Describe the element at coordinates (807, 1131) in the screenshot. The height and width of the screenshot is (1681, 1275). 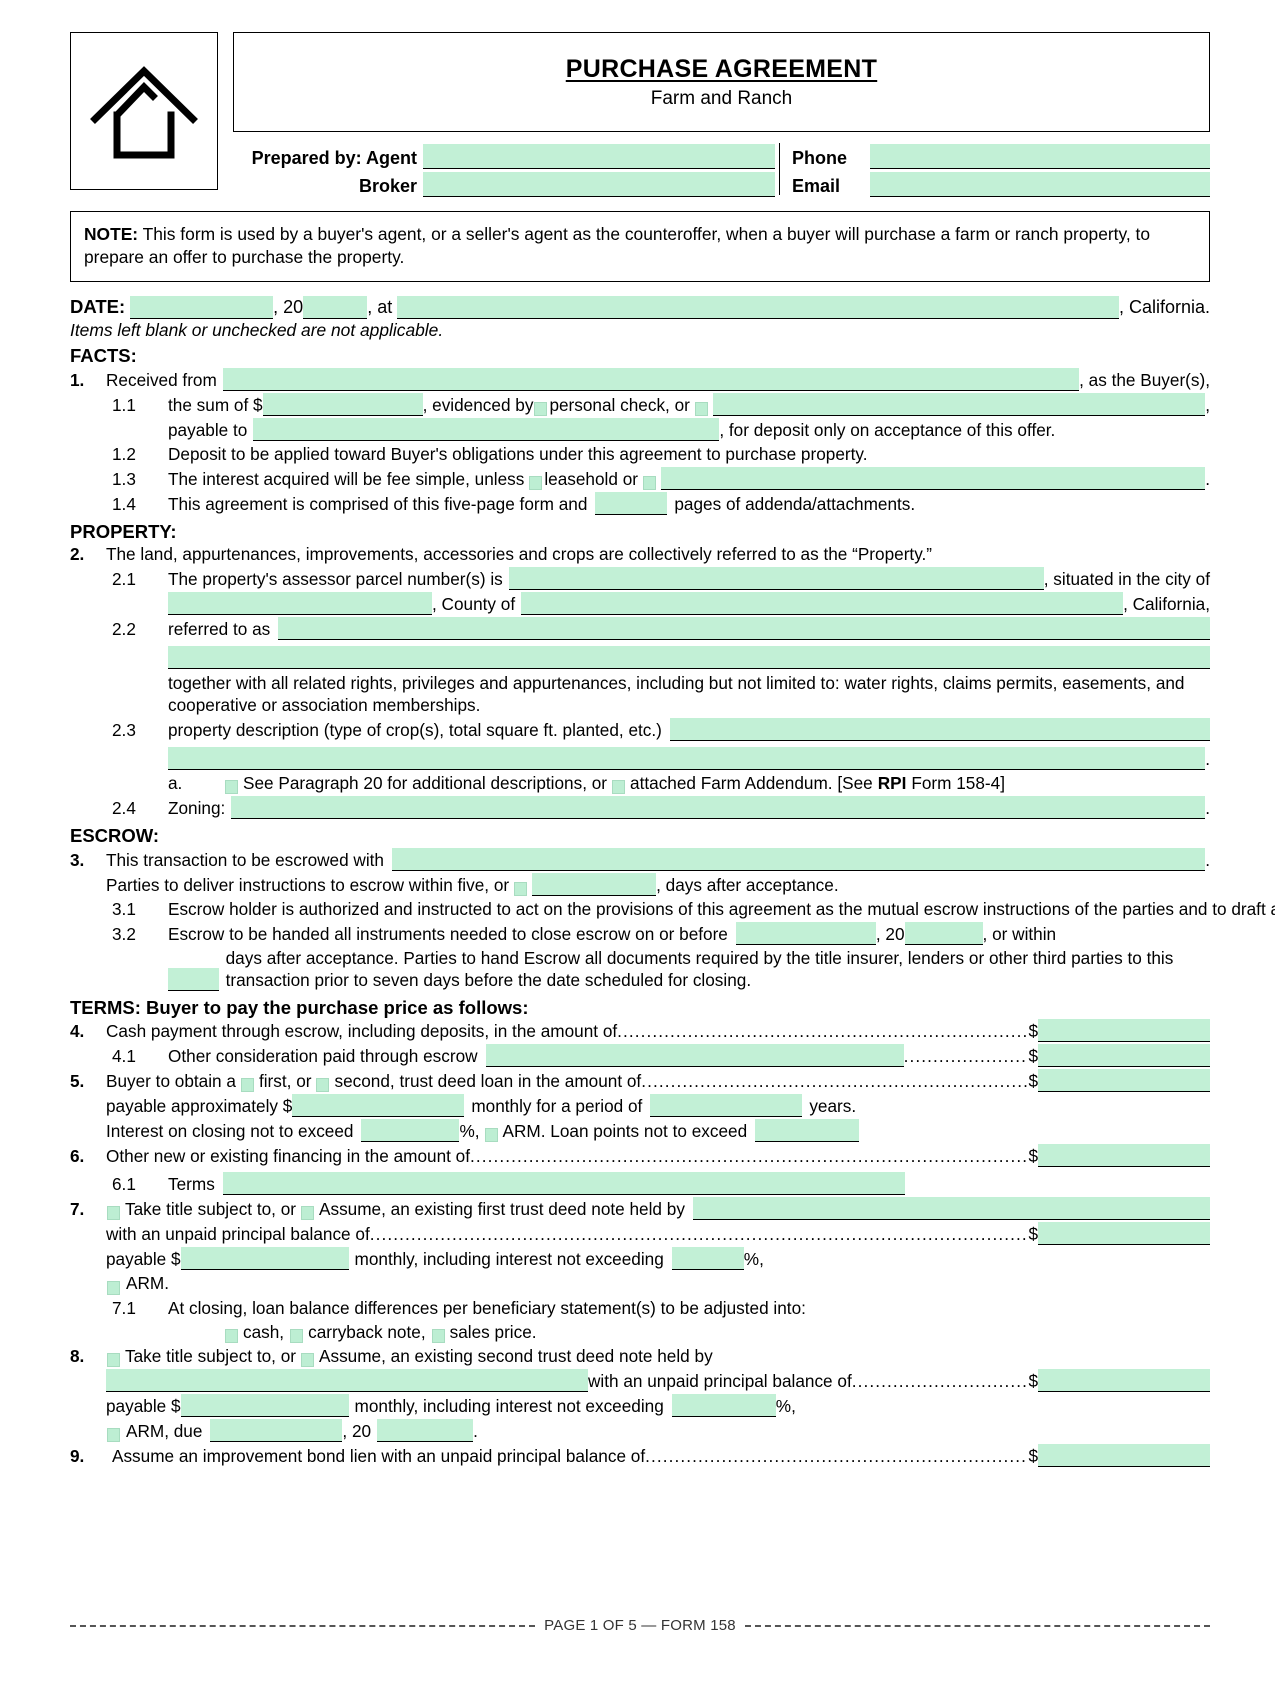
I see `loan-points-field` at that location.